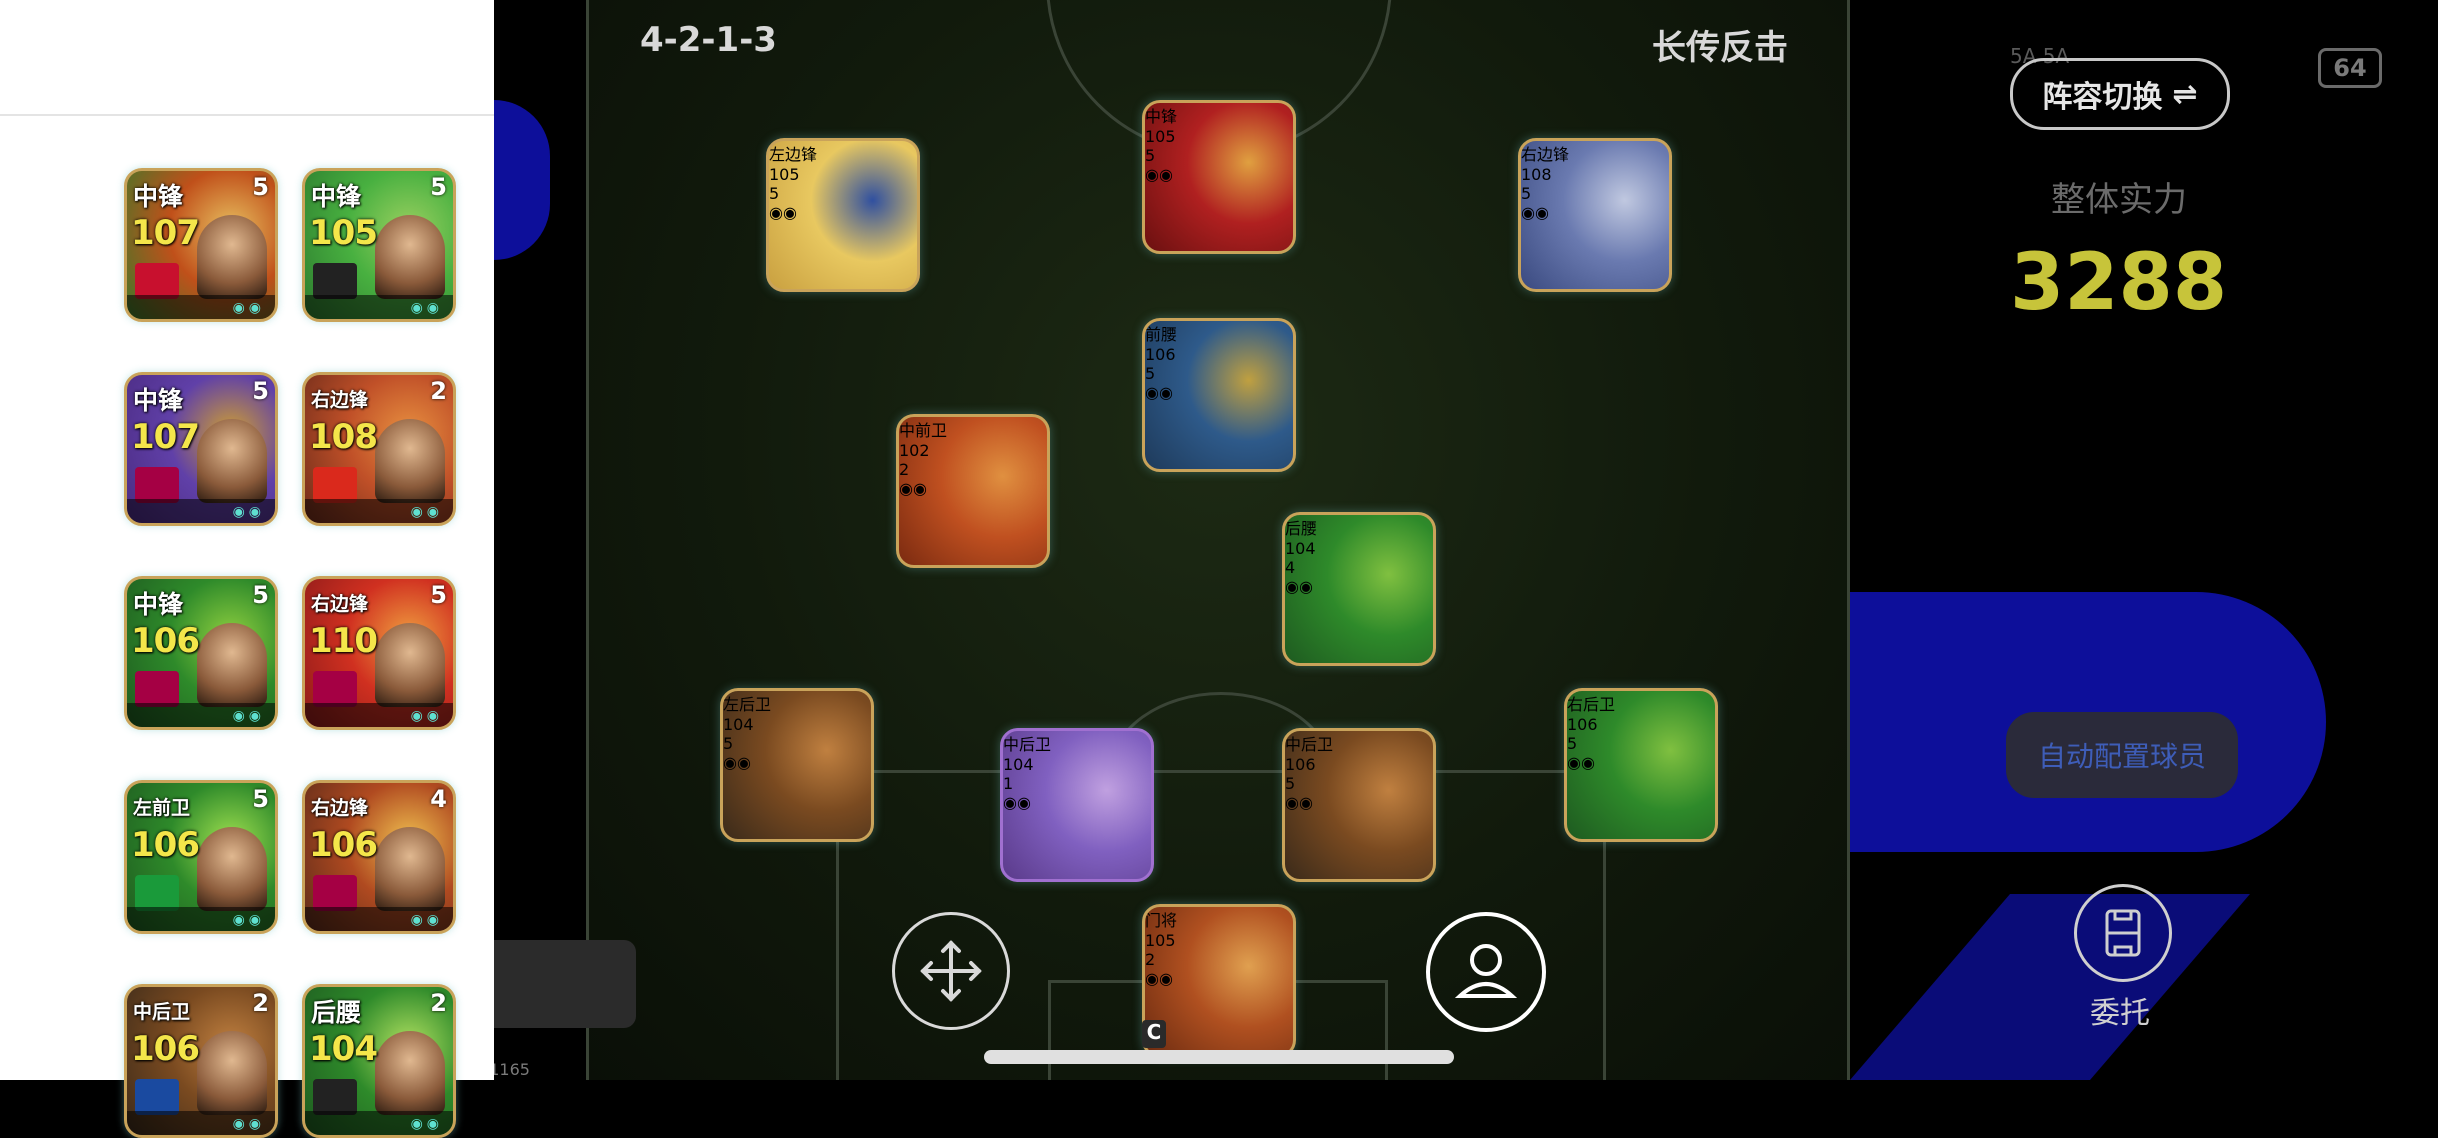 Image resolution: width=2438 pixels, height=1138 pixels. Describe the element at coordinates (1161, 920) in the screenshot. I see `player-position: 门将` at that location.